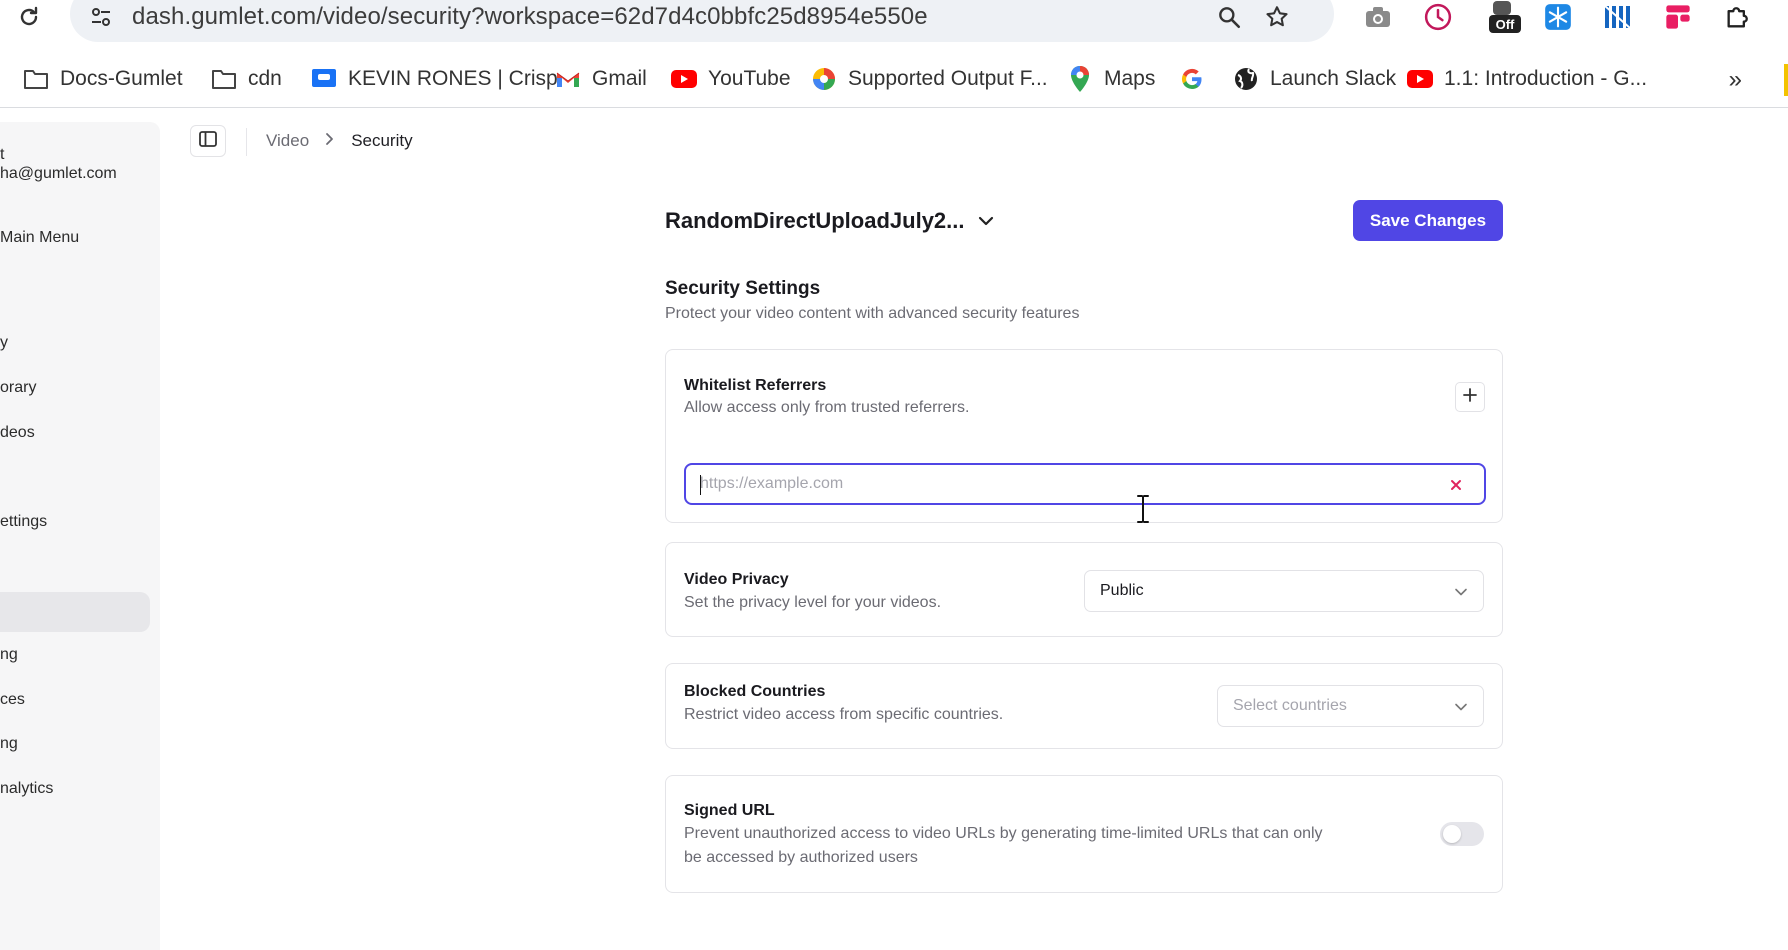 This screenshot has height=950, width=1788. What do you see at coordinates (1738, 17) in the screenshot?
I see `puzzle-extensions-icon` at bounding box center [1738, 17].